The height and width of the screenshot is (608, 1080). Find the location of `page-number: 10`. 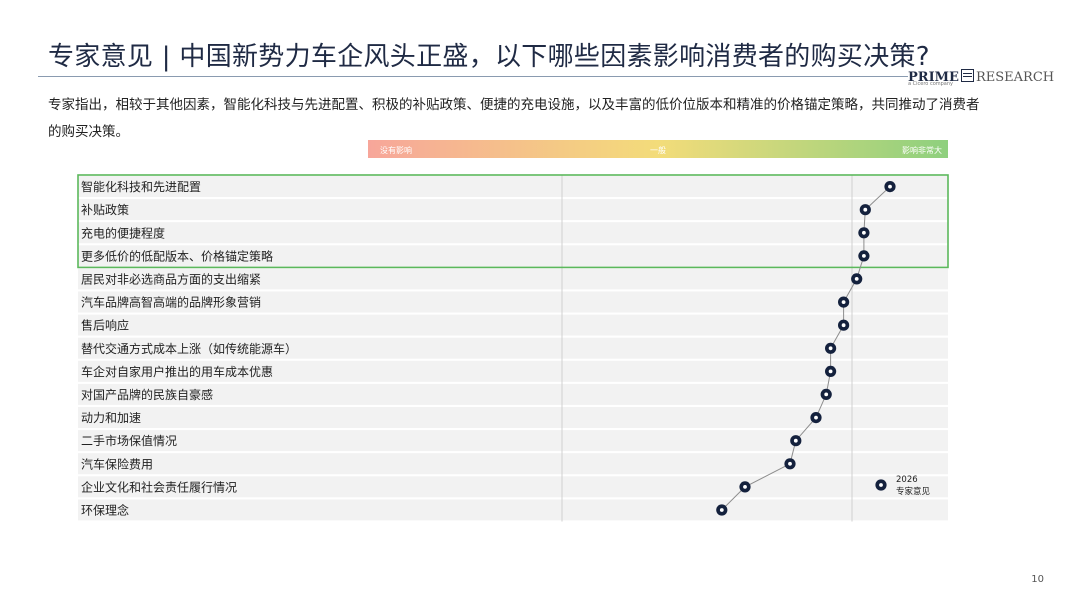

page-number: 10 is located at coordinates (1037, 579).